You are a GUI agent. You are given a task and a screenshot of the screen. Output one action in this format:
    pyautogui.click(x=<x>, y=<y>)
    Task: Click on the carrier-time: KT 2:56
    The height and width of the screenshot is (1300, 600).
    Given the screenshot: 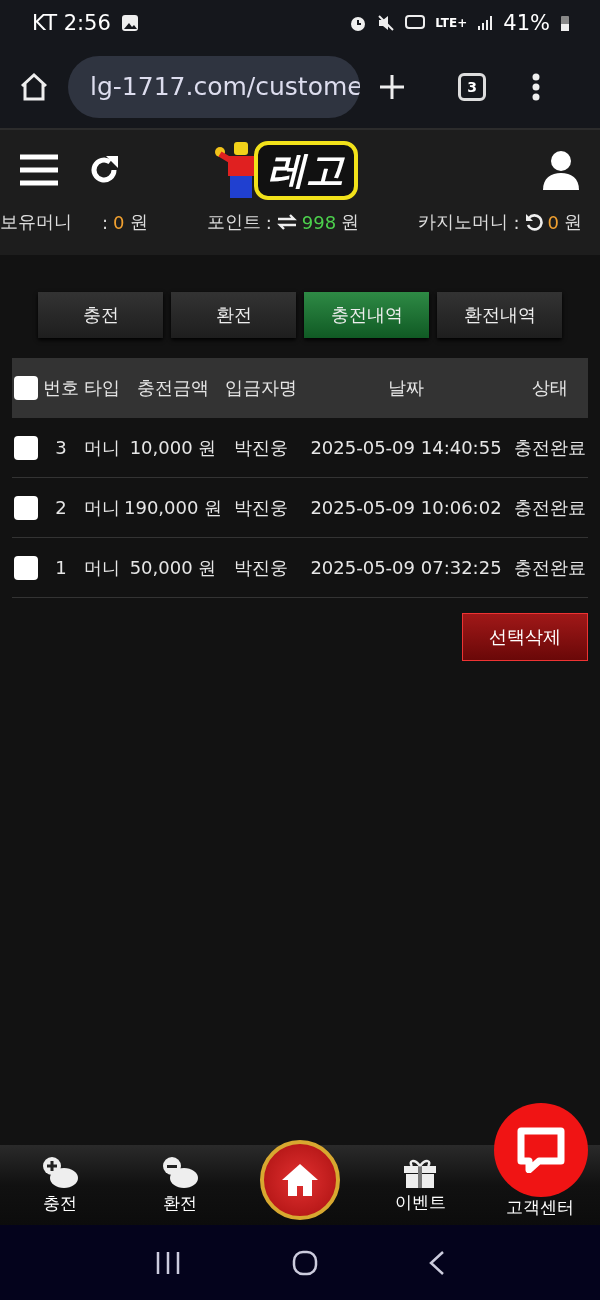 What is the action you would take?
    pyautogui.click(x=71, y=22)
    